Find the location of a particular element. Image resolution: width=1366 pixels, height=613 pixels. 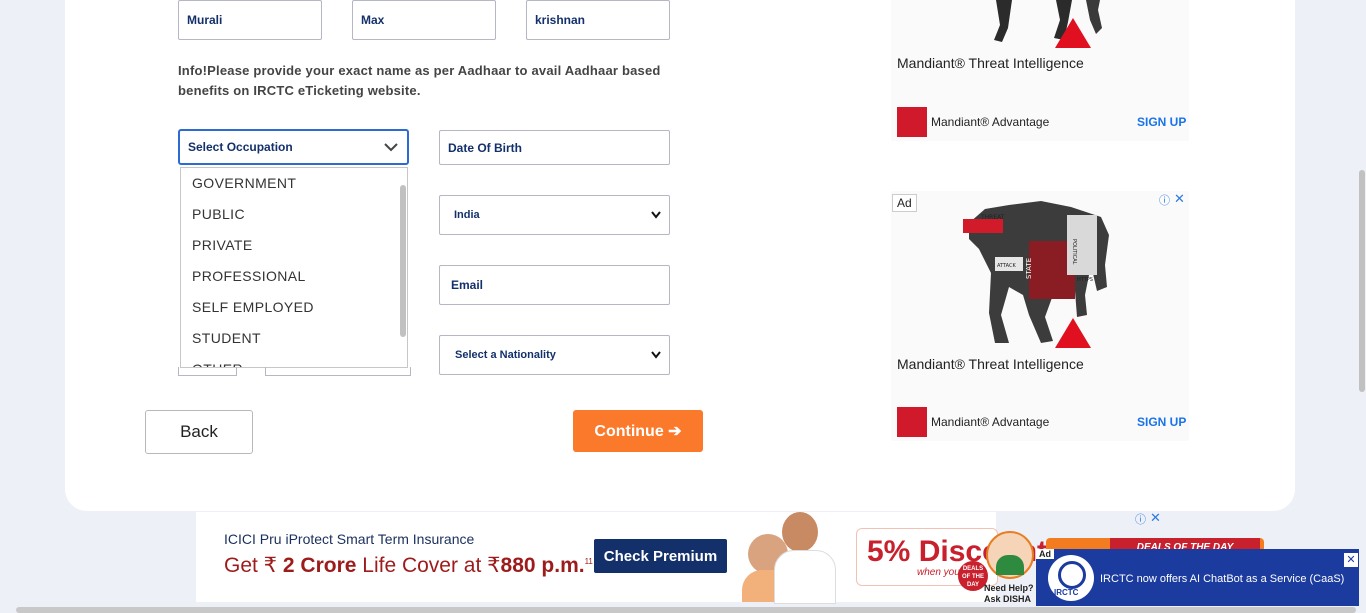

dob-placeholder: Date Of Birth is located at coordinates (485, 147).